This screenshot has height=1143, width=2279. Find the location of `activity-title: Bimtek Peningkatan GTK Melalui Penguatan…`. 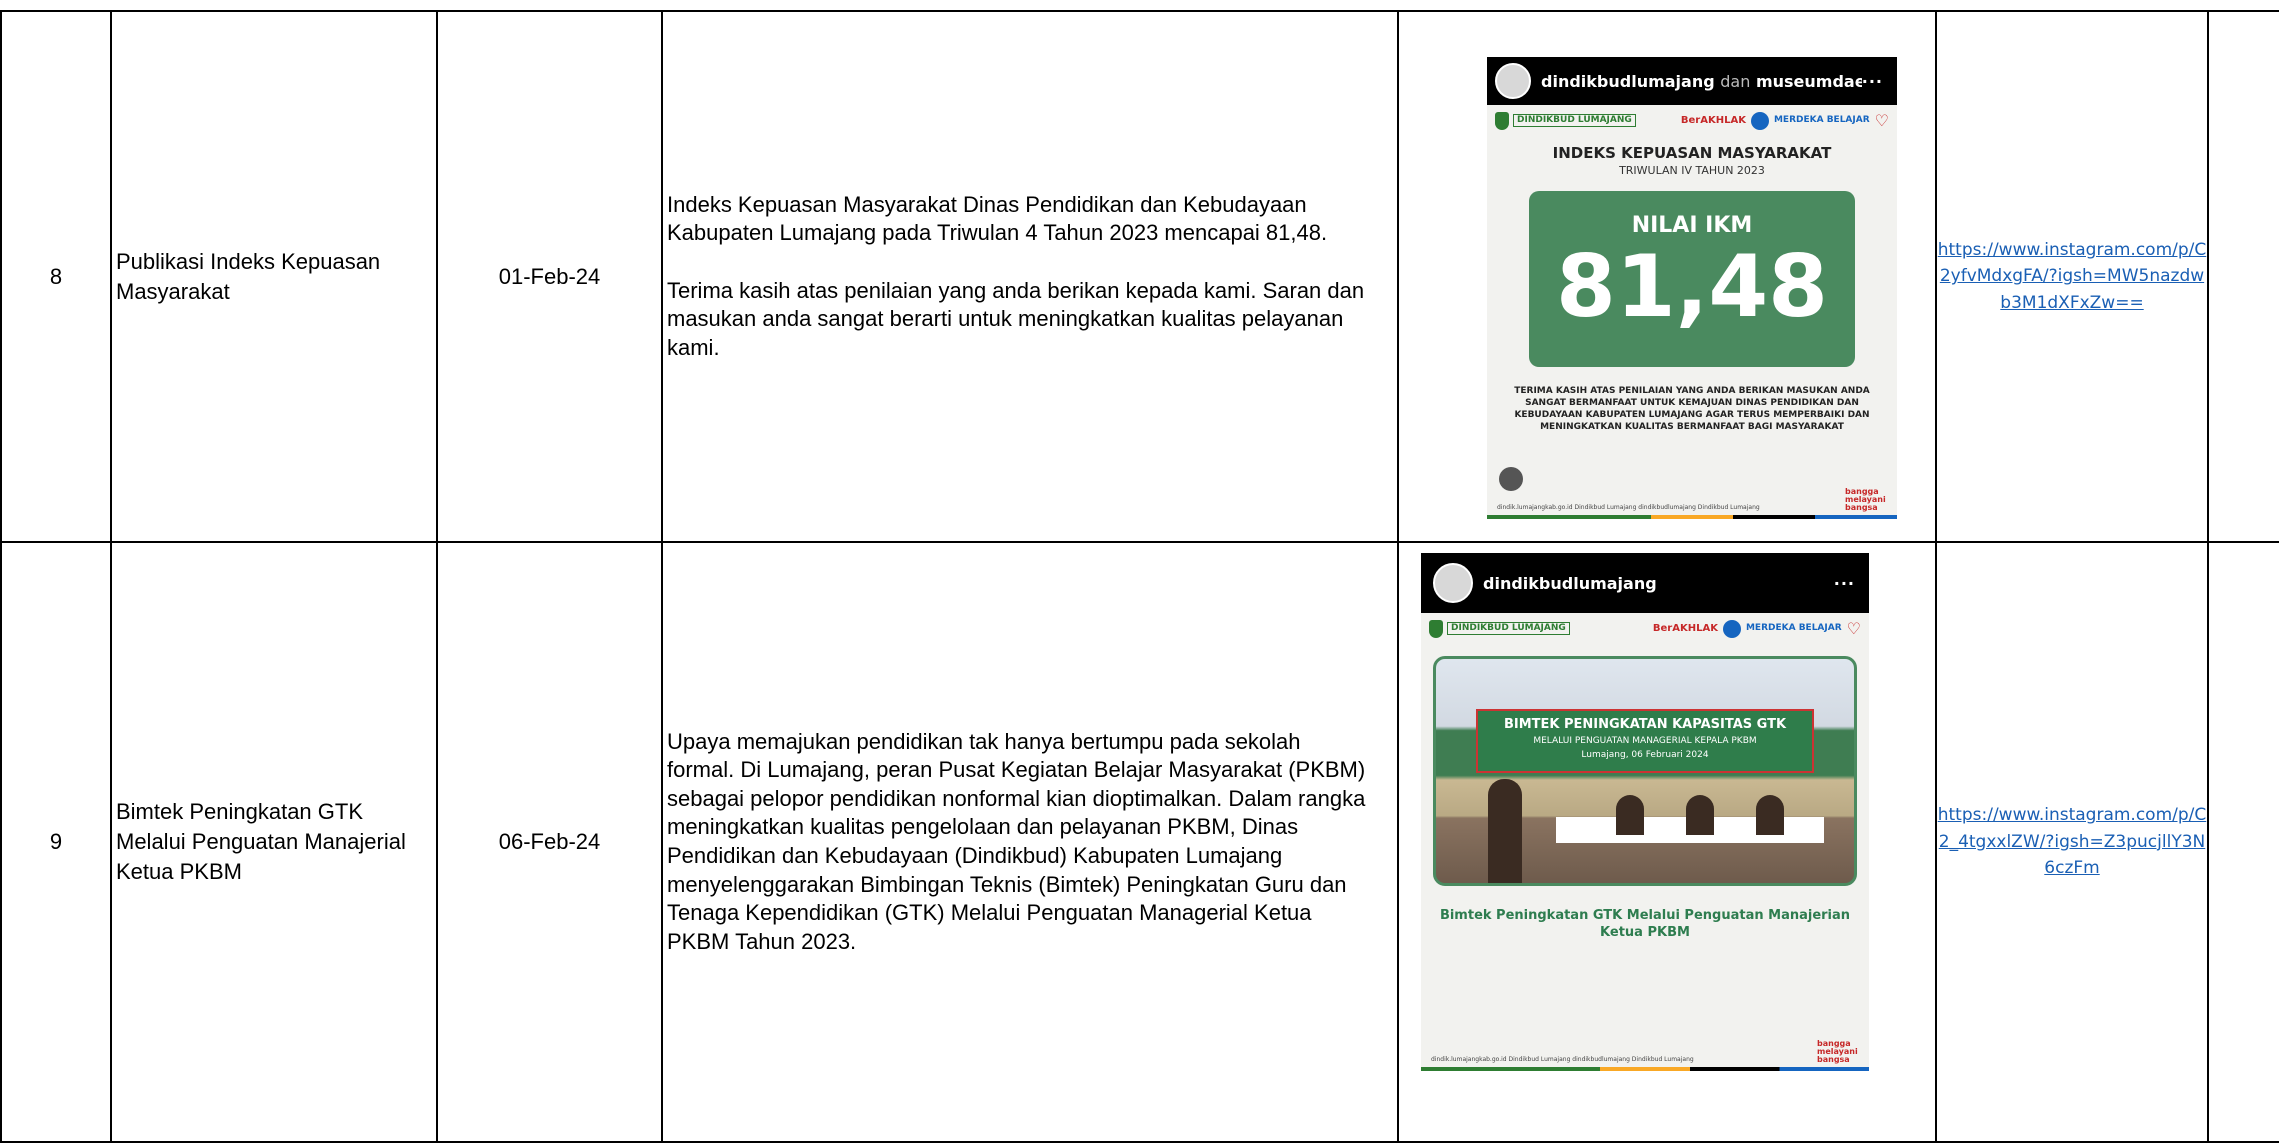

activity-title: Bimtek Peningkatan GTK Melalui Penguatan… is located at coordinates (274, 842).